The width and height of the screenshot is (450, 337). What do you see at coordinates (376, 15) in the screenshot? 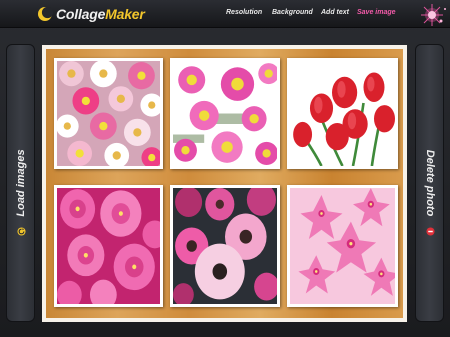
I see `save-image-menu: Save image` at bounding box center [376, 15].